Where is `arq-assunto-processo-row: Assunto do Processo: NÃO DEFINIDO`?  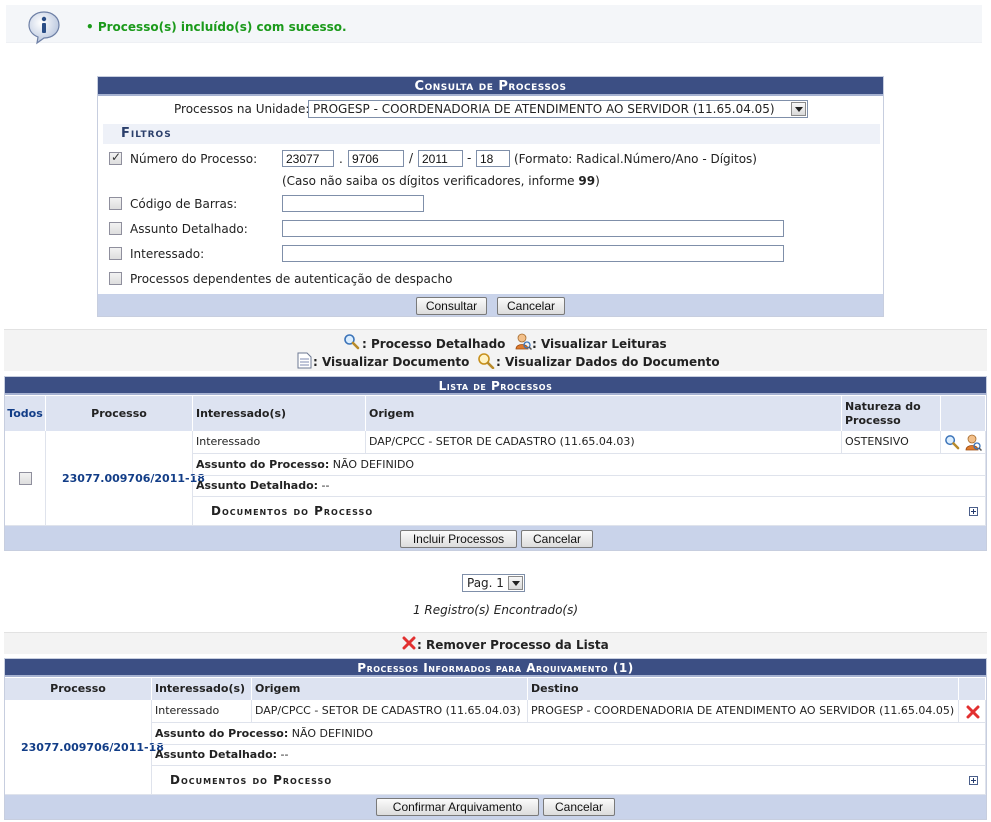
arq-assunto-processo-row: Assunto do Processo: NÃO DEFINIDO is located at coordinates (569, 734).